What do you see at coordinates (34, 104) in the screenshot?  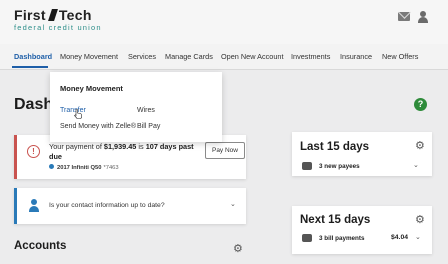 I see `page-title: Dash` at bounding box center [34, 104].